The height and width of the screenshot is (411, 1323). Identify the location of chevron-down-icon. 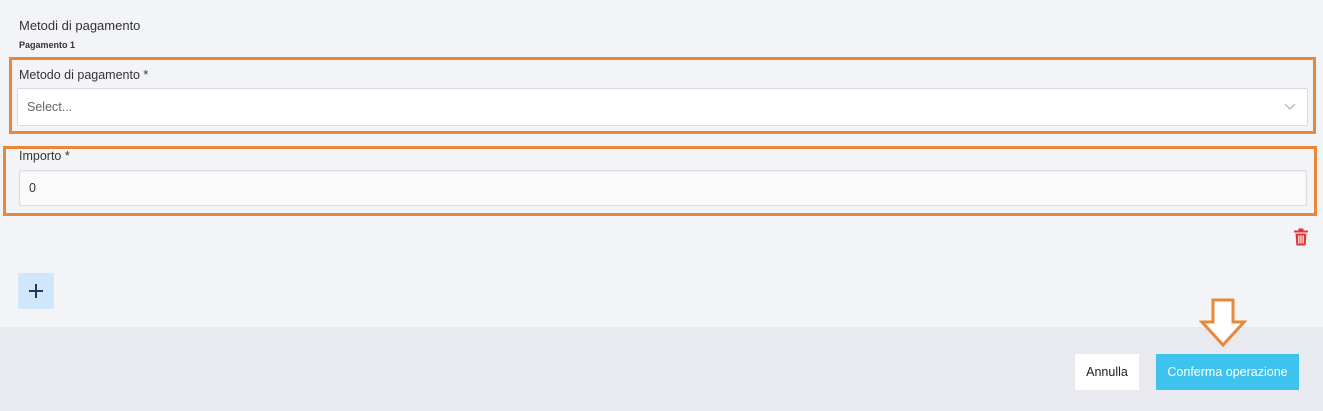
(1290, 106).